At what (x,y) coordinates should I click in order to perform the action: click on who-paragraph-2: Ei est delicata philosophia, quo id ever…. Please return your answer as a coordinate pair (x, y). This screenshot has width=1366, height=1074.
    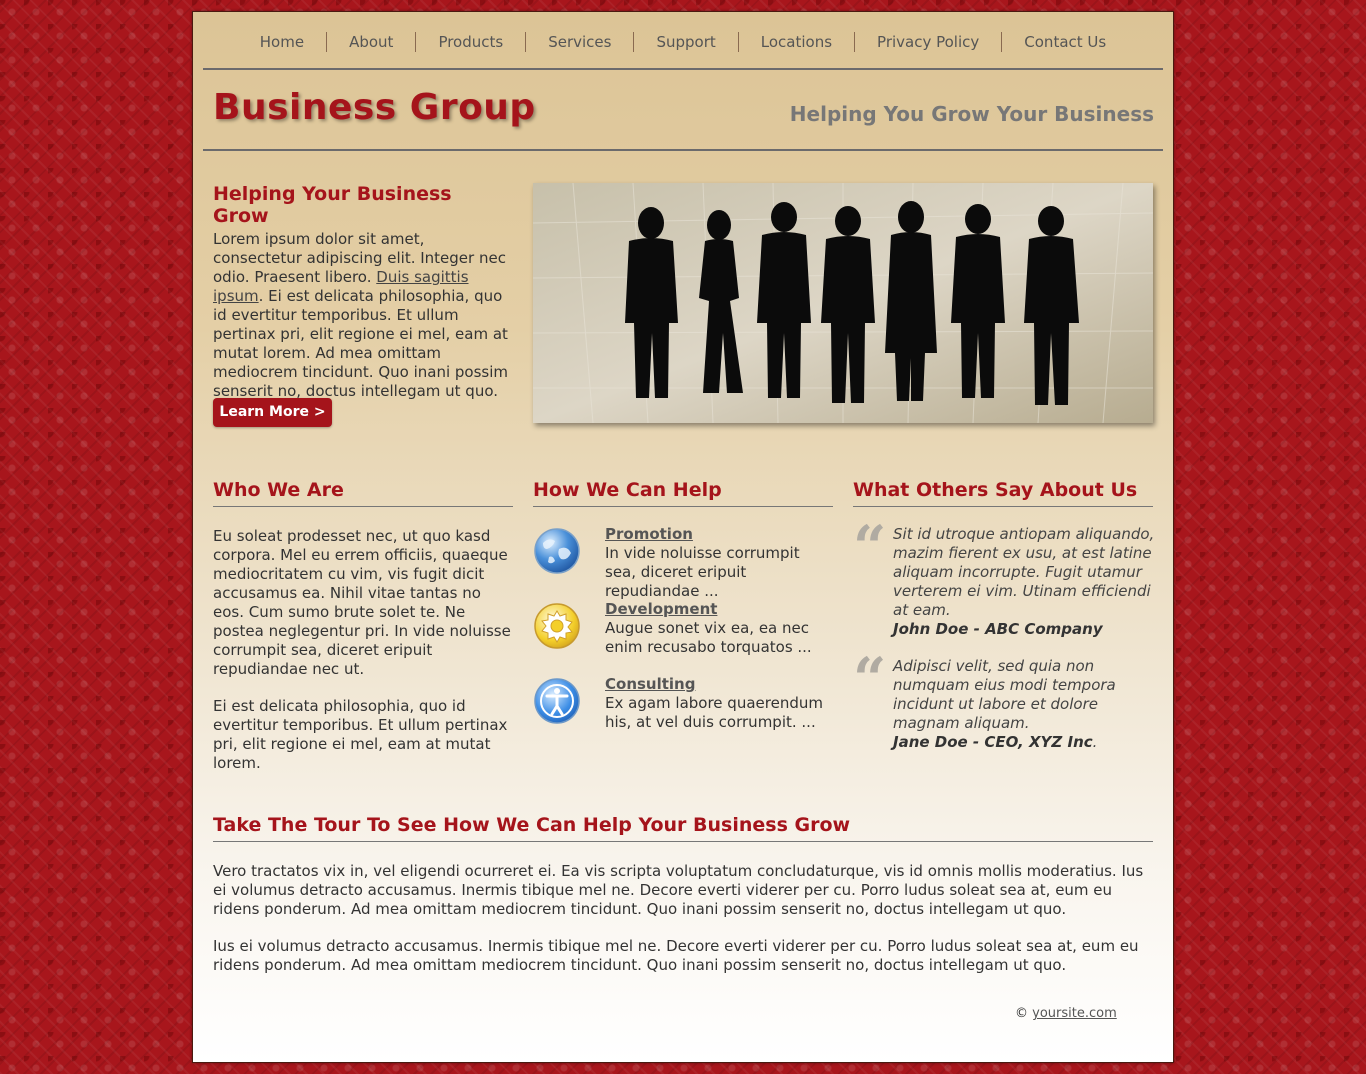
    Looking at the image, I should click on (360, 734).